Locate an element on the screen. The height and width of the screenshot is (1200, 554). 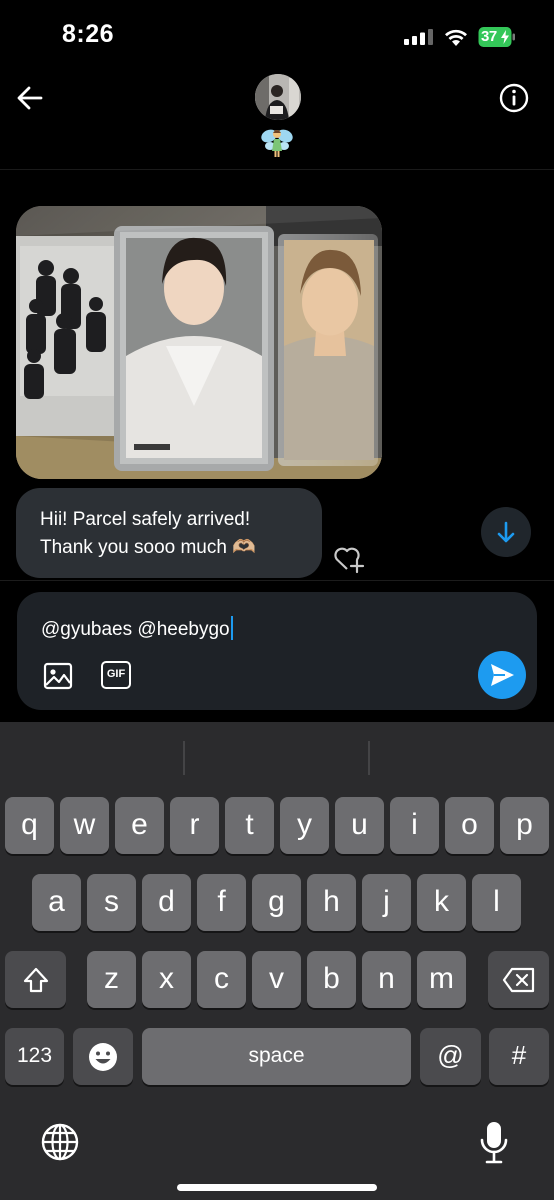
send-icon is located at coordinates (502, 675).